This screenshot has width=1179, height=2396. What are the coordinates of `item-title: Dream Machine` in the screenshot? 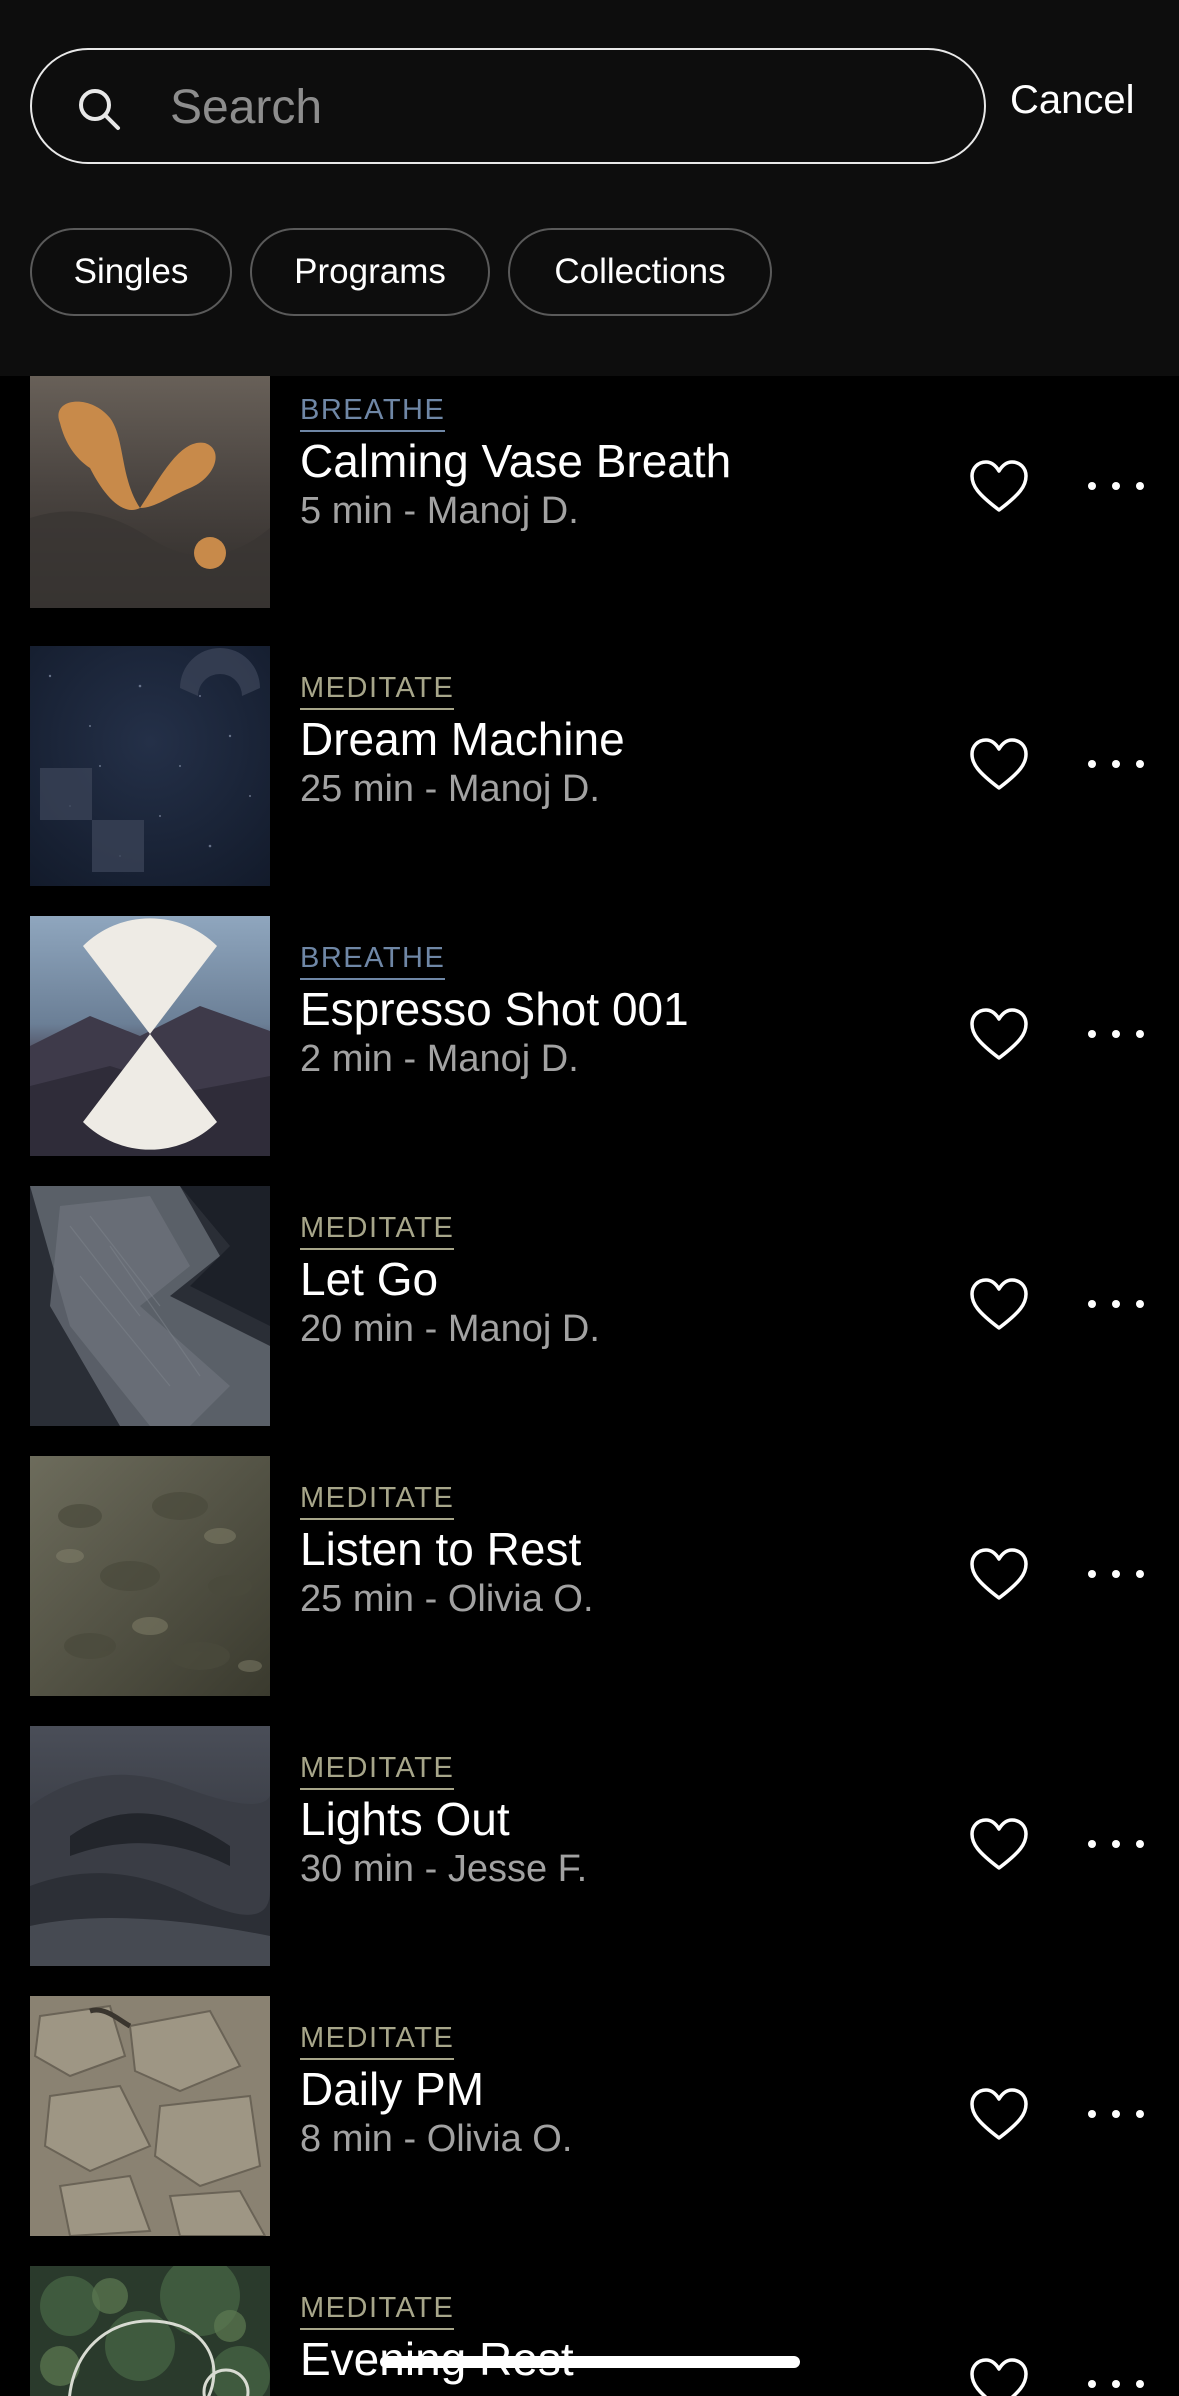 It's located at (462, 739).